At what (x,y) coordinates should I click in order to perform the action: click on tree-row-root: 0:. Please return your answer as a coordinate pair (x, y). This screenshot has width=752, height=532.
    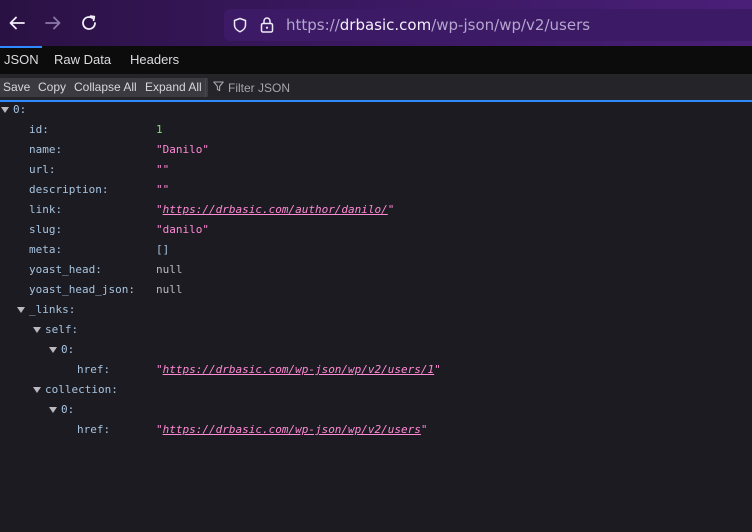
    Looking at the image, I should click on (376, 110).